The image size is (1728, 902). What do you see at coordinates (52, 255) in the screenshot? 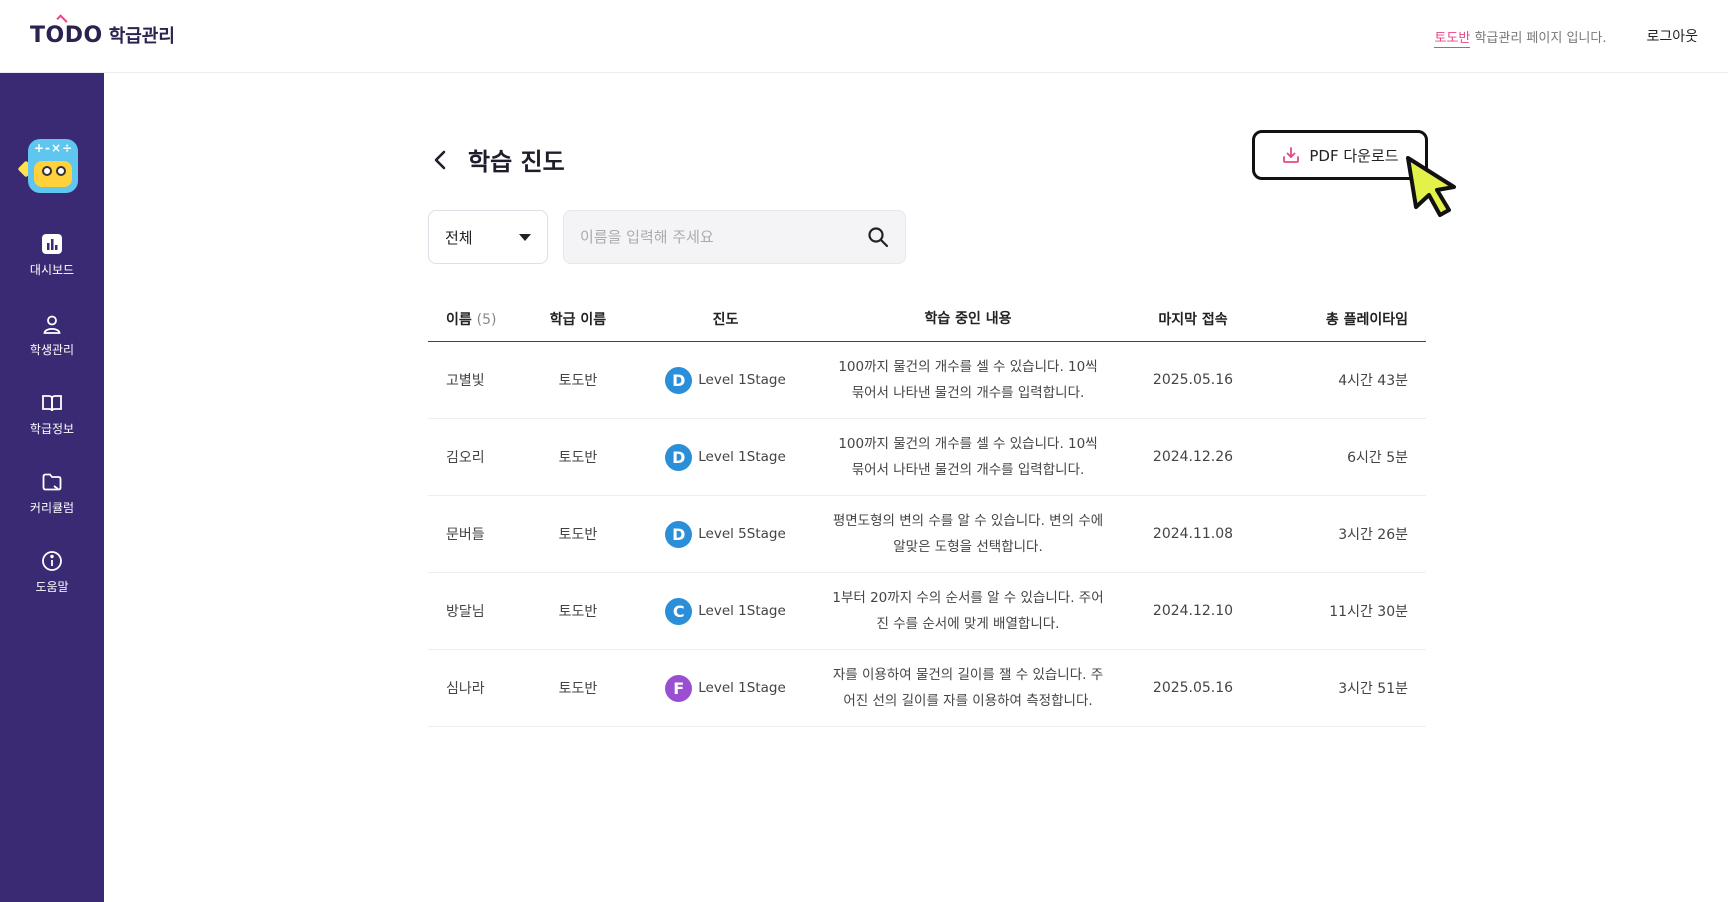
I see `sidebar-item-dashboard: 대시보드` at bounding box center [52, 255].